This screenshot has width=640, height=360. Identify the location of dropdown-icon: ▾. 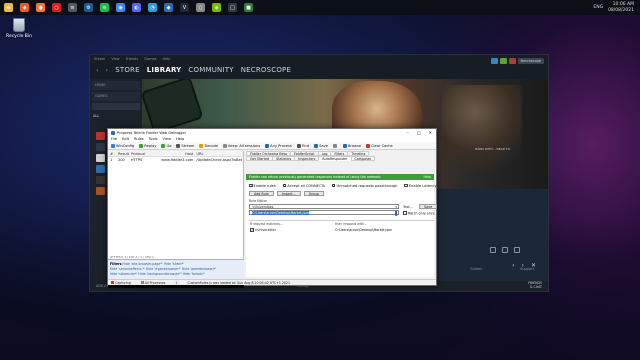
(396, 213).